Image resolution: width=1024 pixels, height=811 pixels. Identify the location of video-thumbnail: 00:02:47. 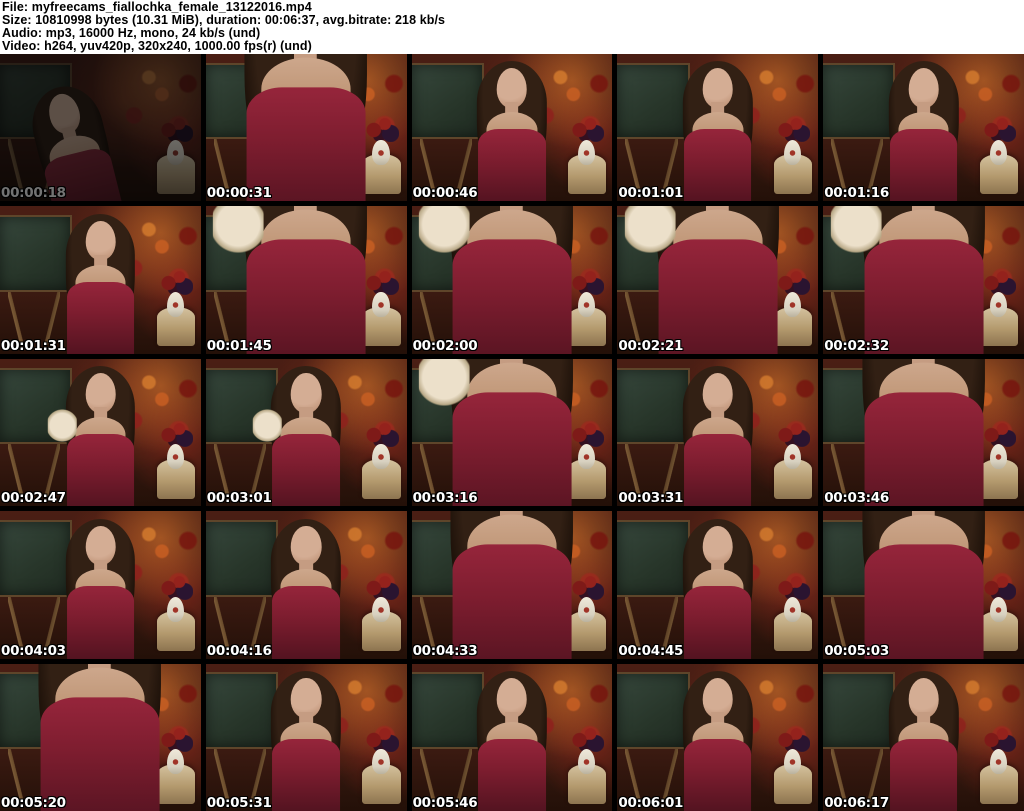
(100, 432).